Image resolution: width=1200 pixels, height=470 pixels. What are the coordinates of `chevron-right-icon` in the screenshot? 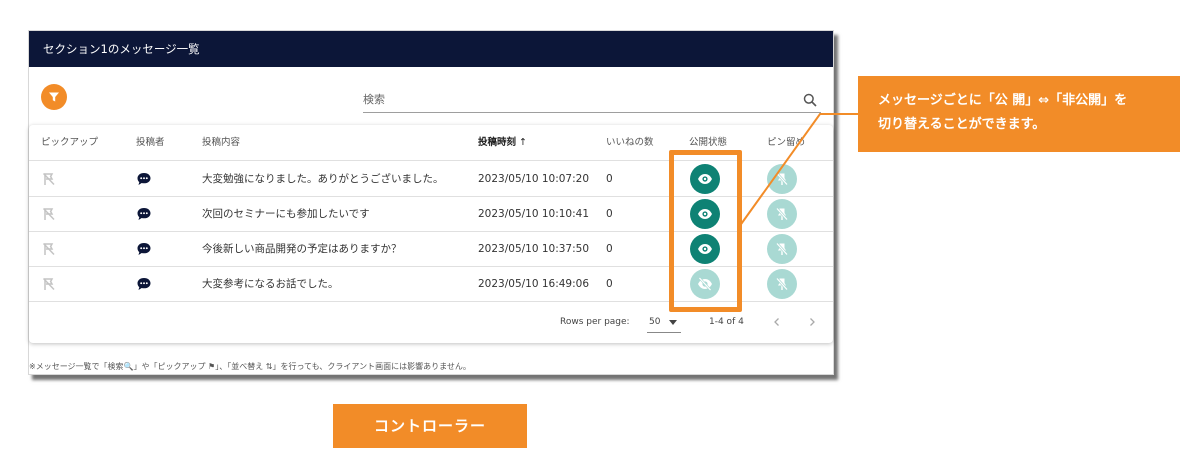 It's located at (812, 322).